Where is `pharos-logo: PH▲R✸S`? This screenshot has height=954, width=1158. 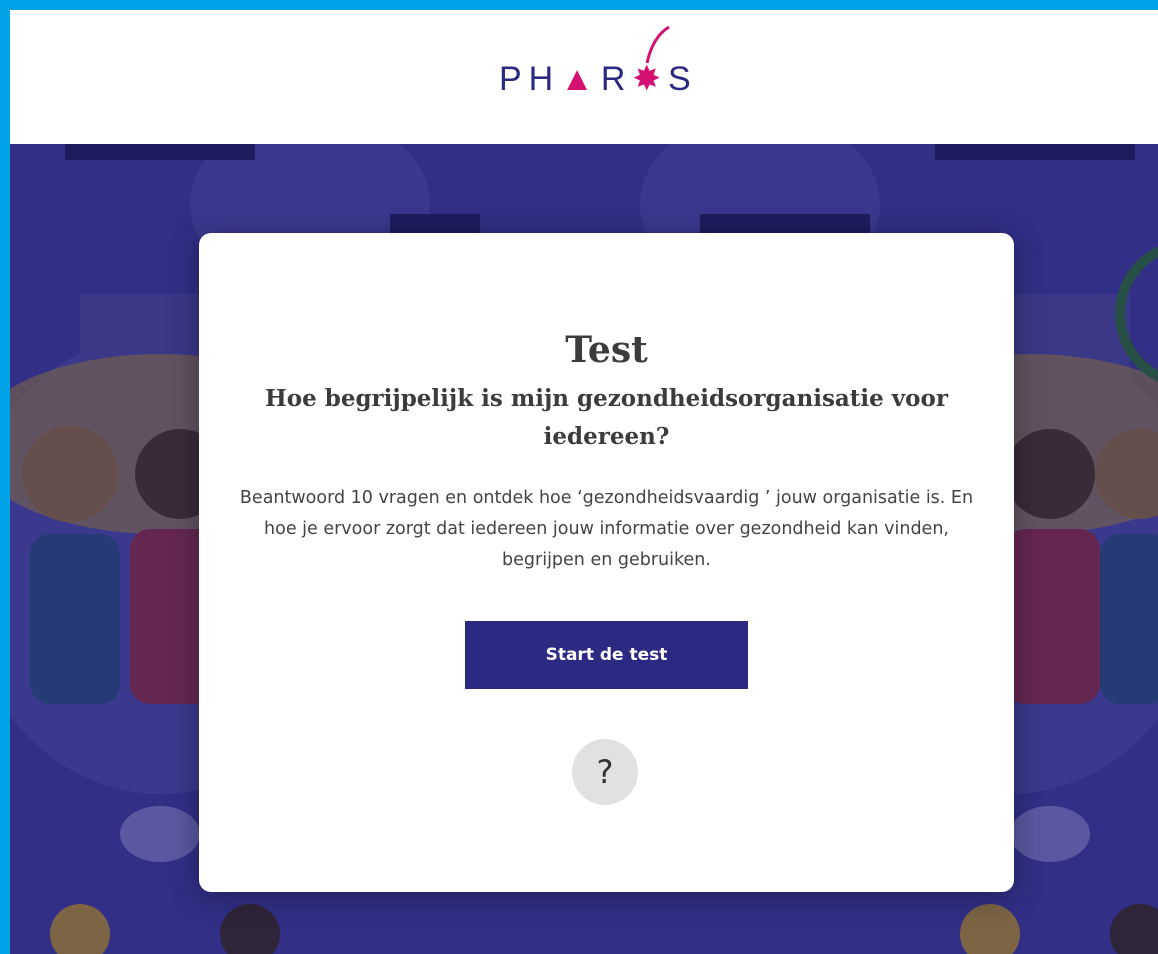
pharos-logo: PH▲R✸S is located at coordinates (619, 65).